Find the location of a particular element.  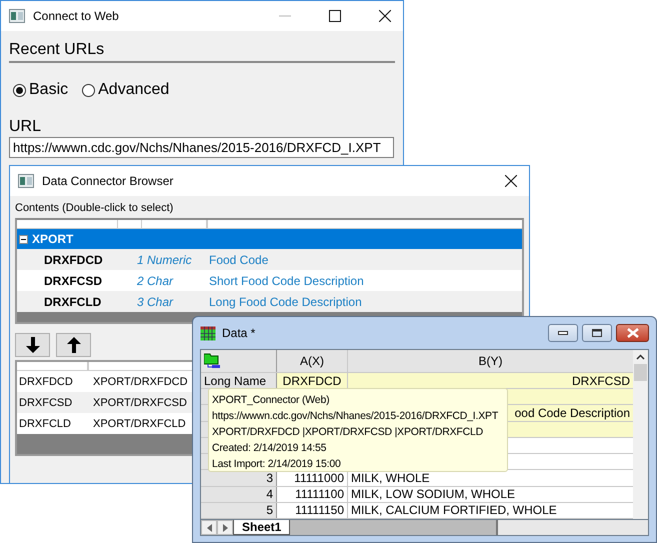

window-title: Connect to Web is located at coordinates (76, 16).